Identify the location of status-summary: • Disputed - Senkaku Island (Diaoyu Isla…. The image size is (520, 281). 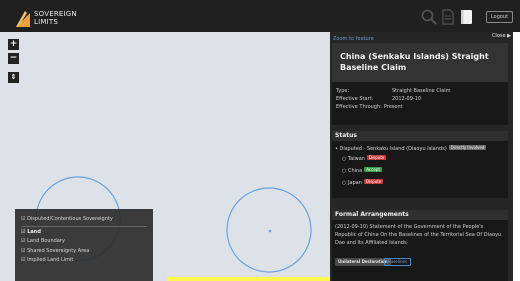
(411, 149).